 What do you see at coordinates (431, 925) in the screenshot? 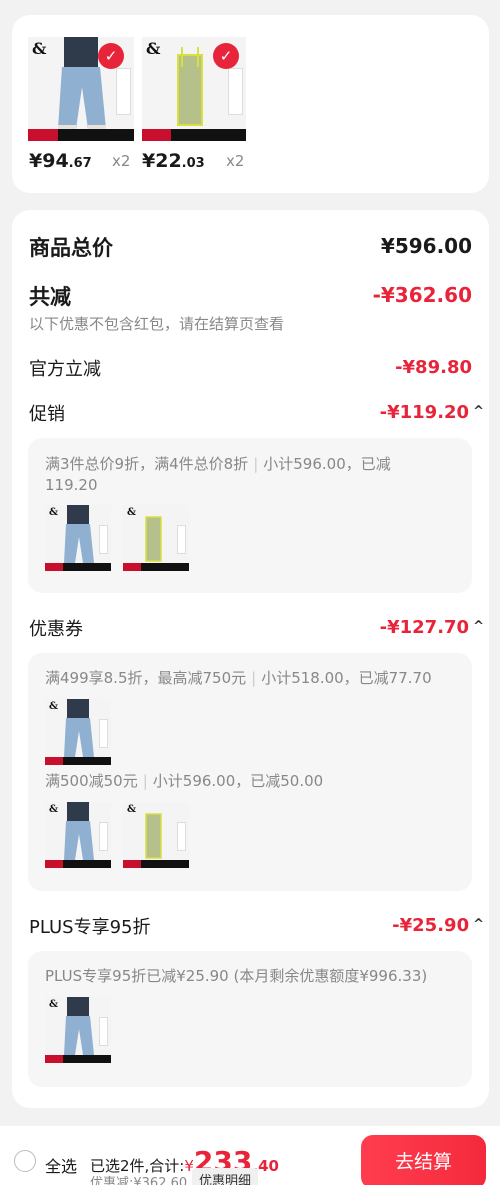
I see `plus-discount-value: -¥25.90` at bounding box center [431, 925].